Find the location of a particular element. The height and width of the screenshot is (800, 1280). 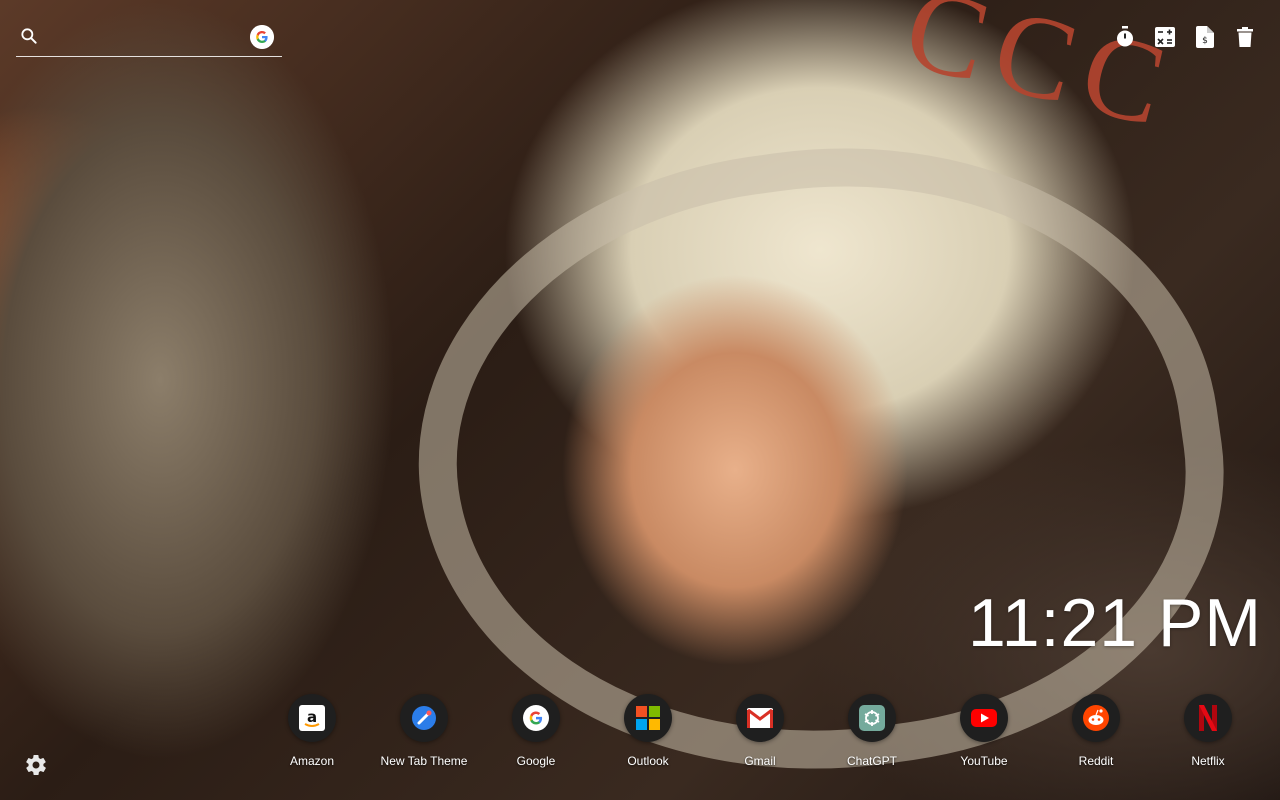

shortcut-outlook: Outlook is located at coordinates (648, 731).